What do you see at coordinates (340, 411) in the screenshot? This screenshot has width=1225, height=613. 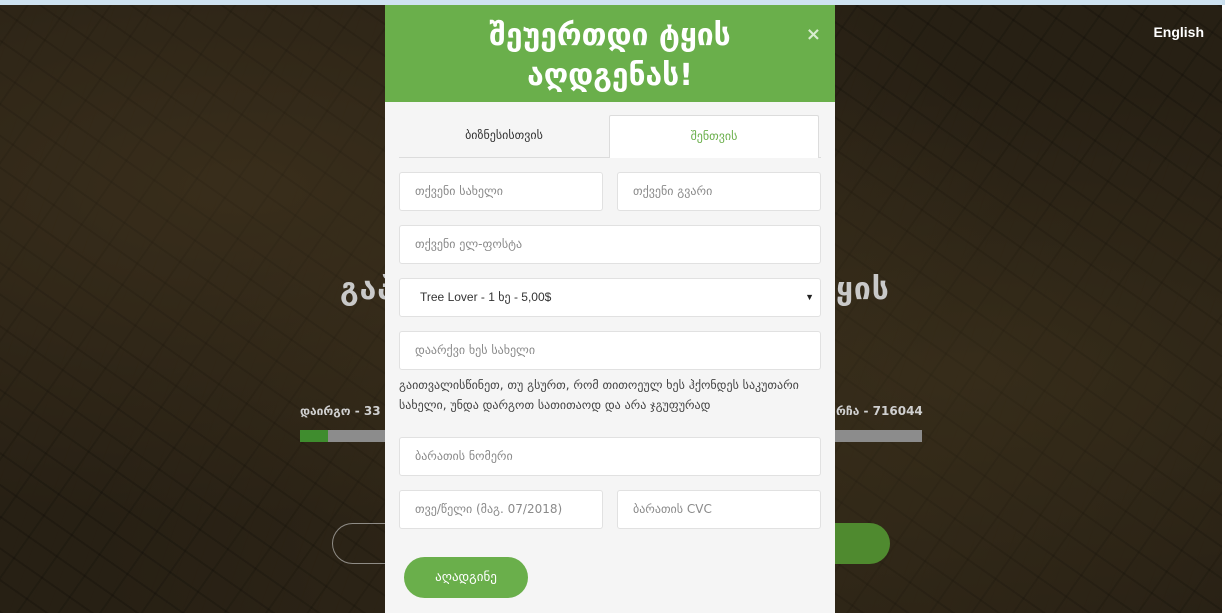 I see `planted-count-label: დაირგო - 33` at bounding box center [340, 411].